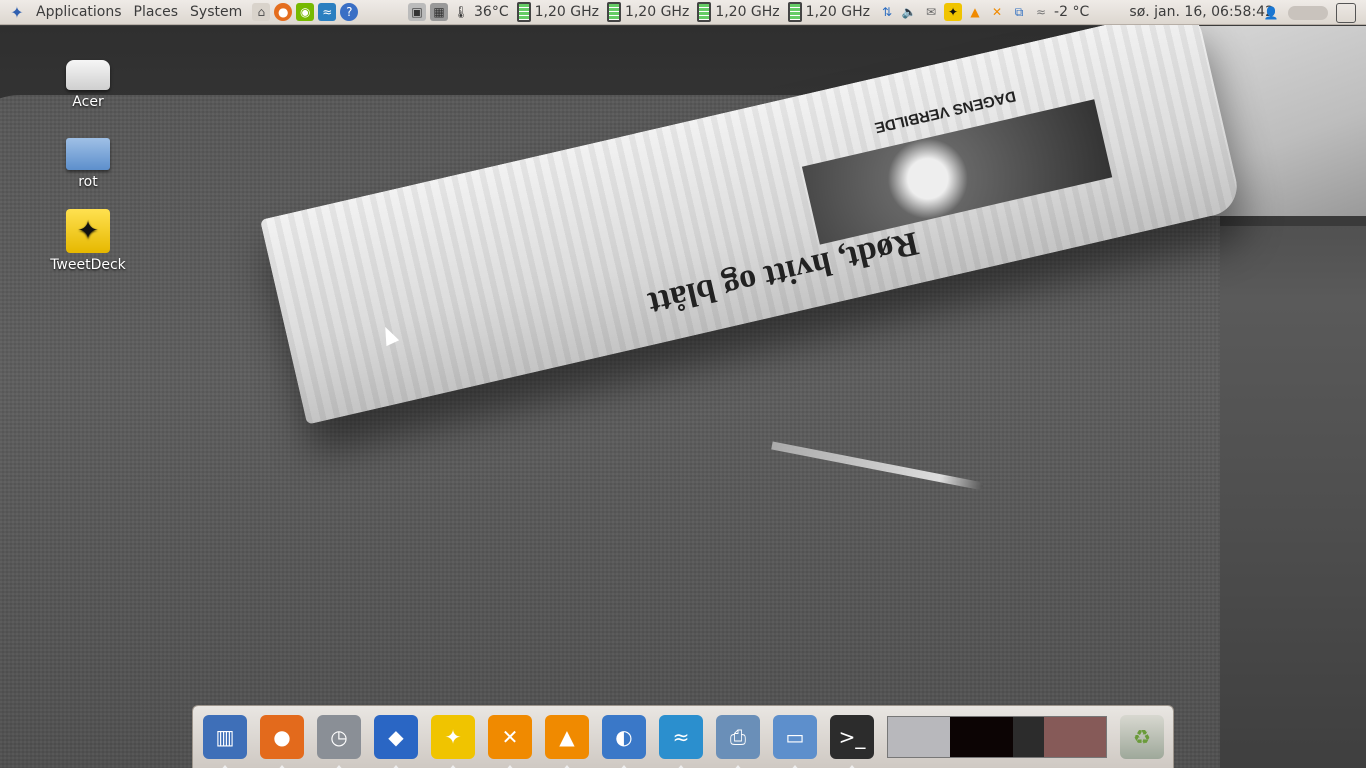  What do you see at coordinates (795, 741) in the screenshot?
I see `folder-icon: ▭` at bounding box center [795, 741].